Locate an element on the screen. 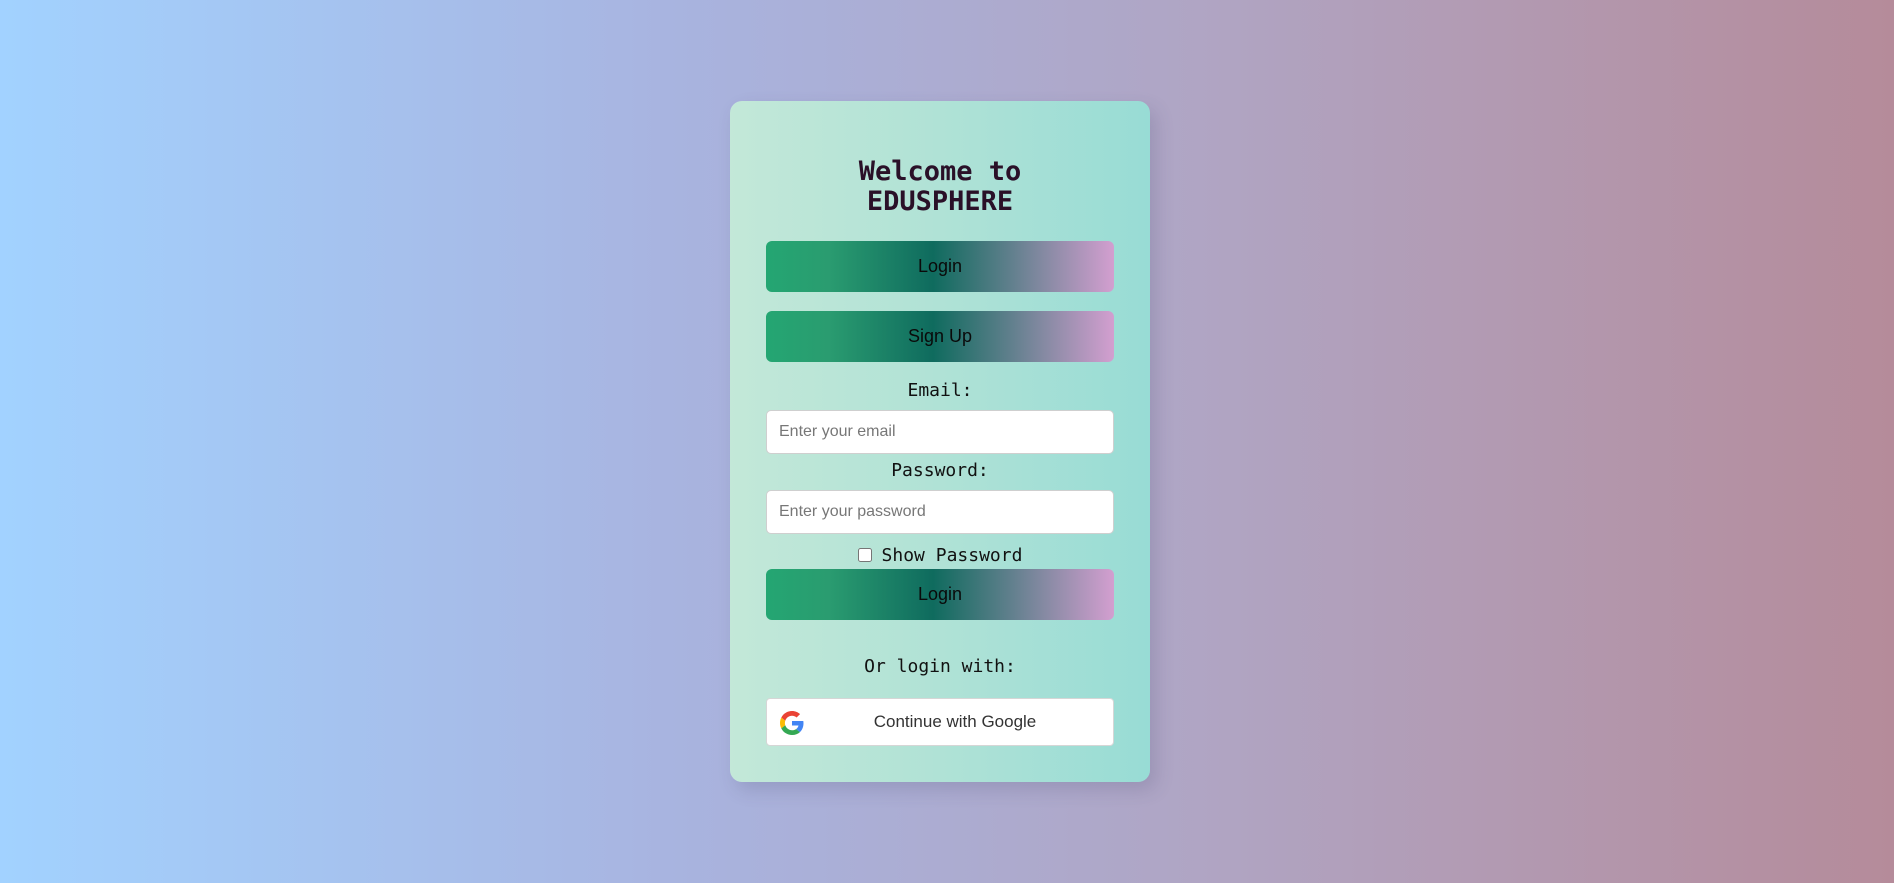  show-password-row: Show Password is located at coordinates (940, 555).